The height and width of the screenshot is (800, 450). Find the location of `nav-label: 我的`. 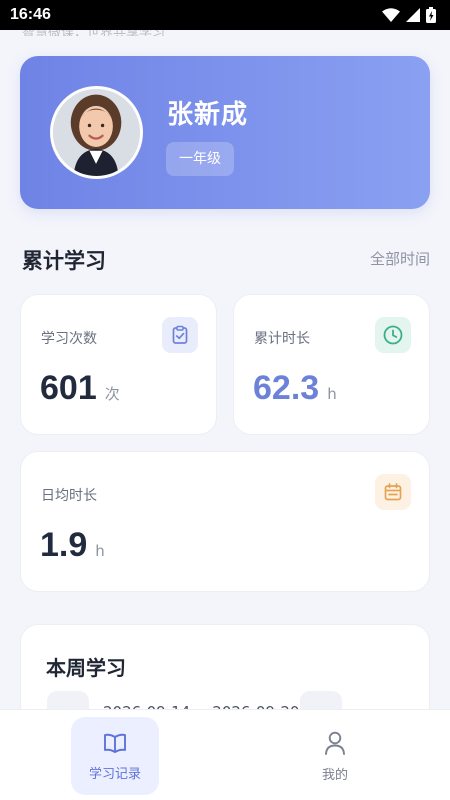

nav-label: 我的 is located at coordinates (334, 775).